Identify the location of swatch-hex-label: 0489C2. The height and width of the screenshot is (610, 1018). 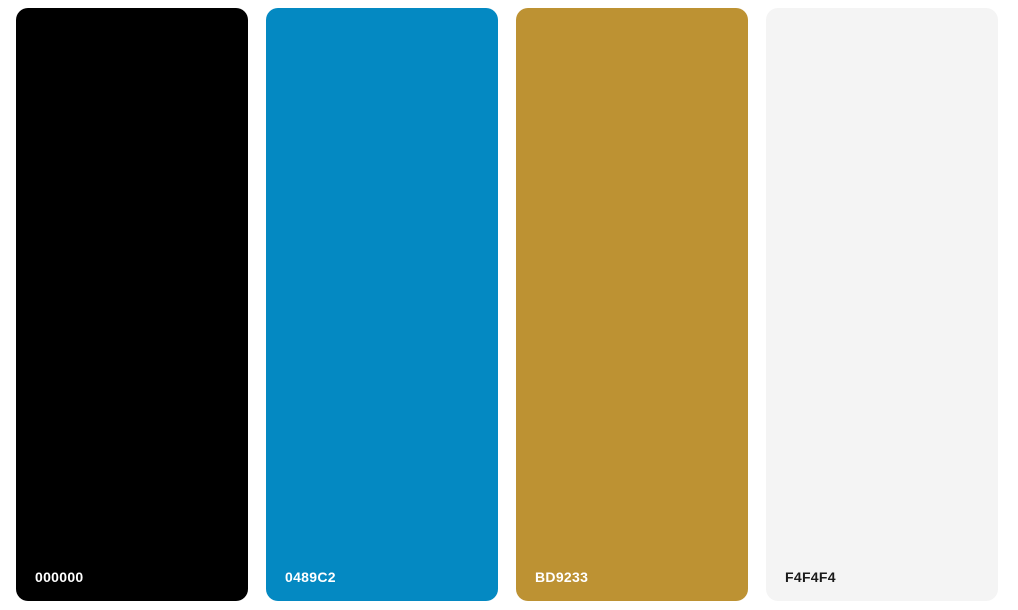
(310, 577).